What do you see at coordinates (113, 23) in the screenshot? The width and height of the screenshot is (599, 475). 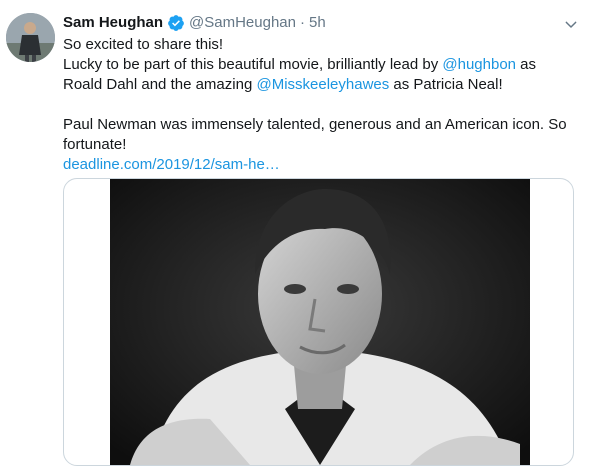 I see `author-name: Sam Heughan` at bounding box center [113, 23].